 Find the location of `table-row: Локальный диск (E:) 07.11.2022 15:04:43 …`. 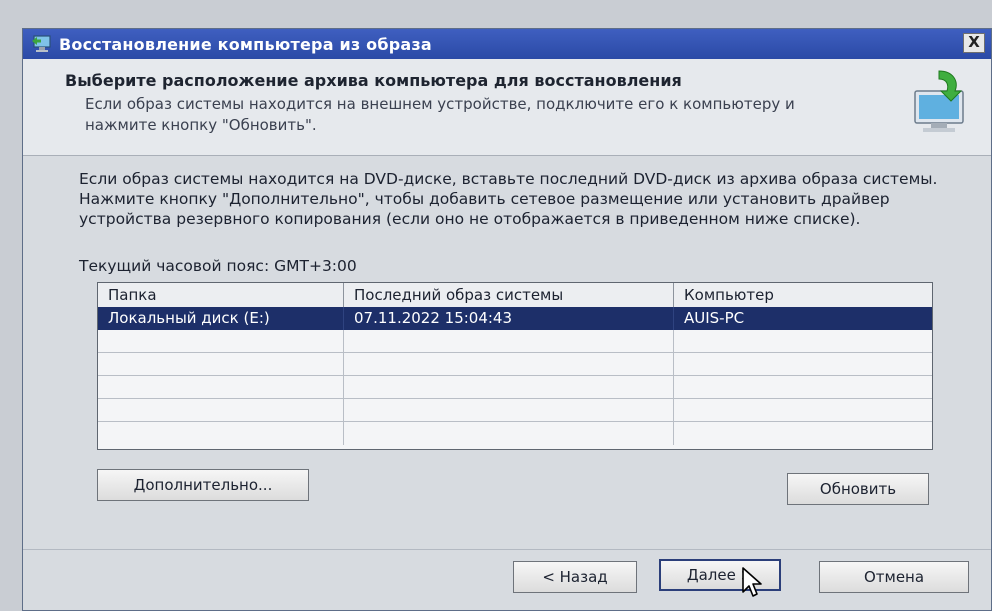

table-row: Локальный диск (E:) 07.11.2022 15:04:43 … is located at coordinates (515, 318).